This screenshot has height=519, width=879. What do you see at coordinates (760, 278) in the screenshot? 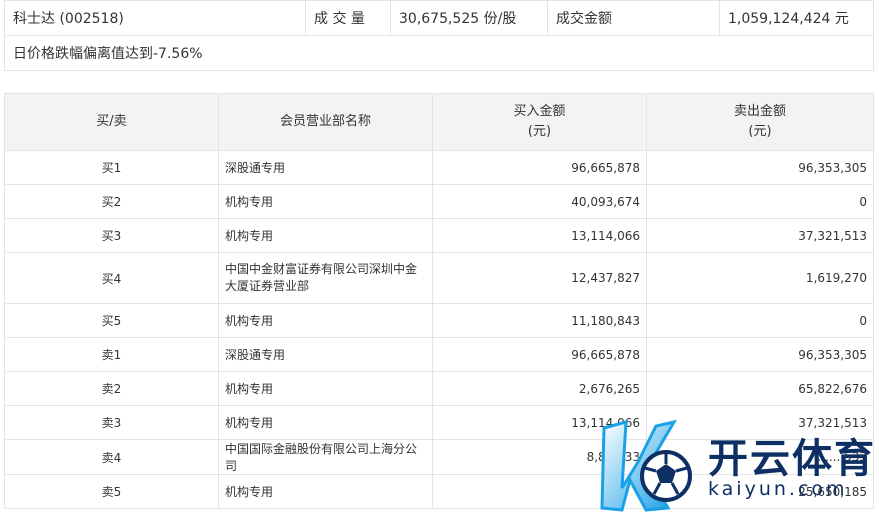
I see `row-sell: 1,619,270` at bounding box center [760, 278].